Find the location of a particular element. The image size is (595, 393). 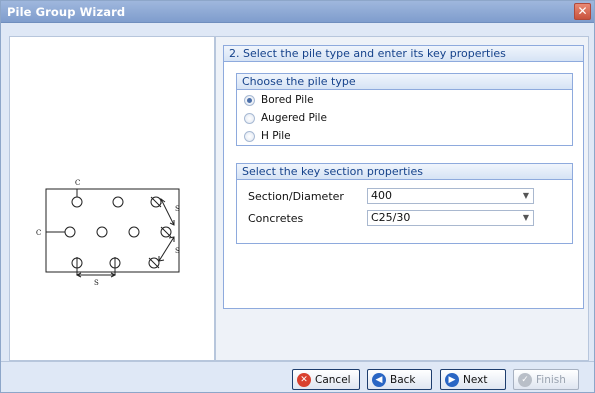

radio-label: H Pile is located at coordinates (276, 136).